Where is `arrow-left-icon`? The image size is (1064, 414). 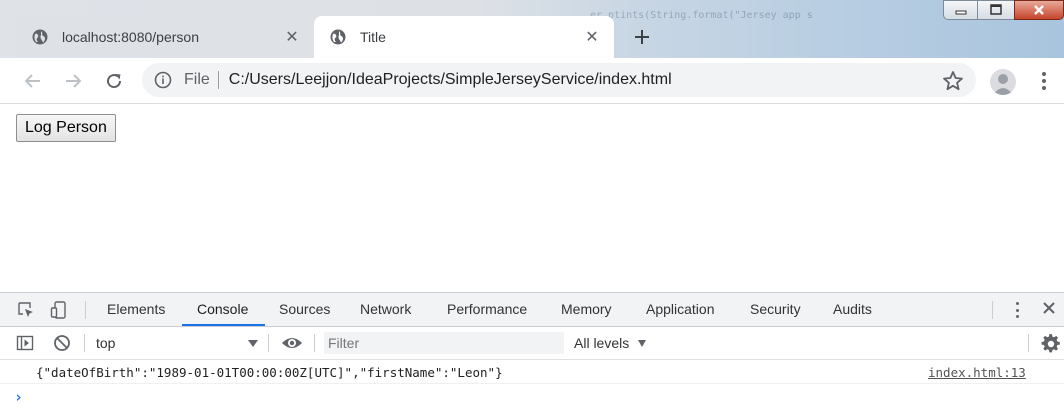
arrow-left-icon is located at coordinates (32, 81).